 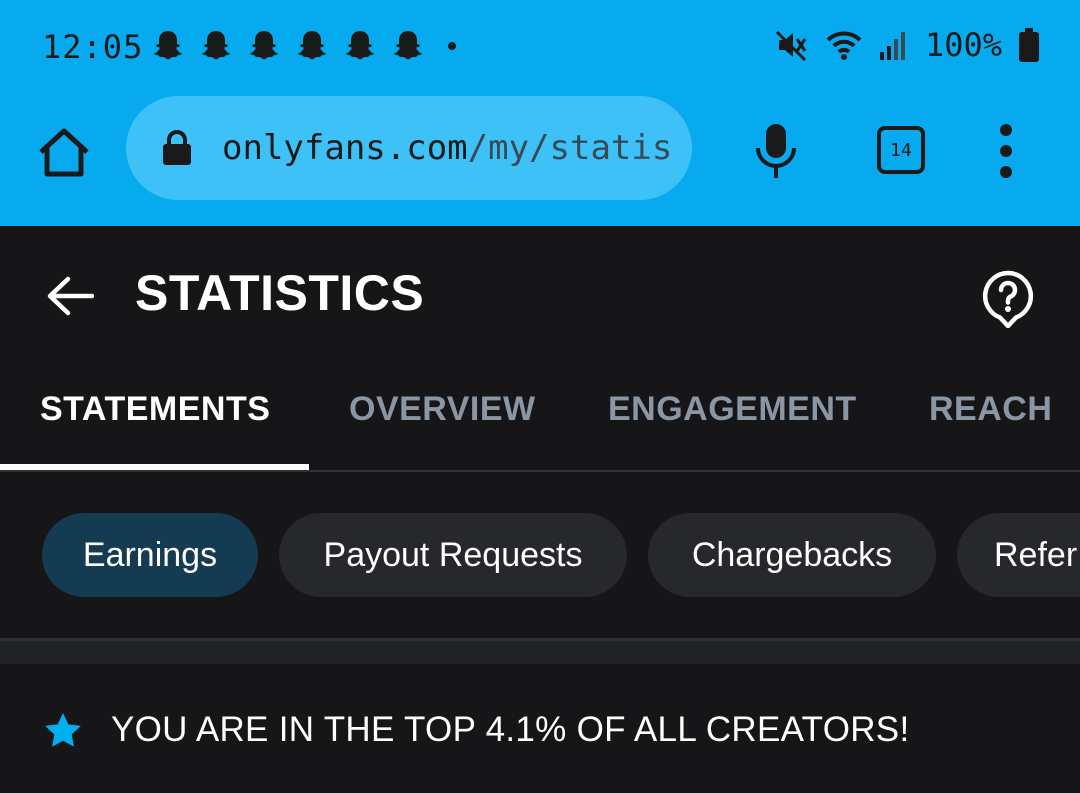 What do you see at coordinates (453, 555) in the screenshot?
I see `chip-payout-requests: Payout Requests` at bounding box center [453, 555].